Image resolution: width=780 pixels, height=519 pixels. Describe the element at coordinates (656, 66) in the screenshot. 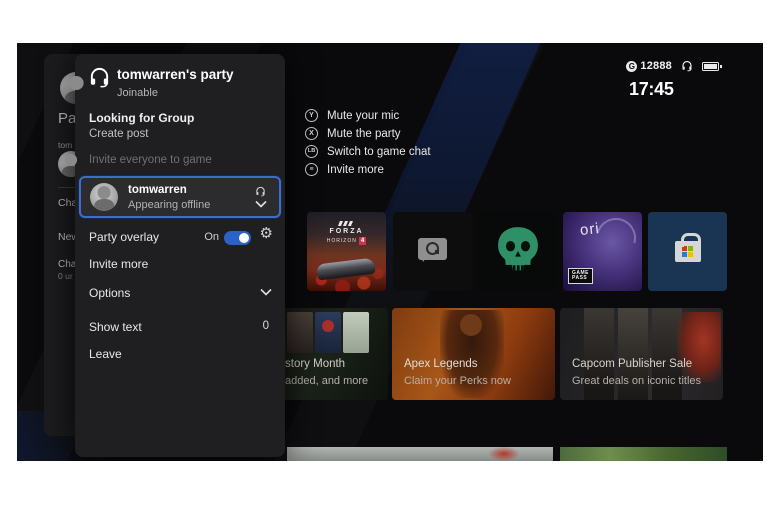

I see `gamerscore-value: 12888` at that location.